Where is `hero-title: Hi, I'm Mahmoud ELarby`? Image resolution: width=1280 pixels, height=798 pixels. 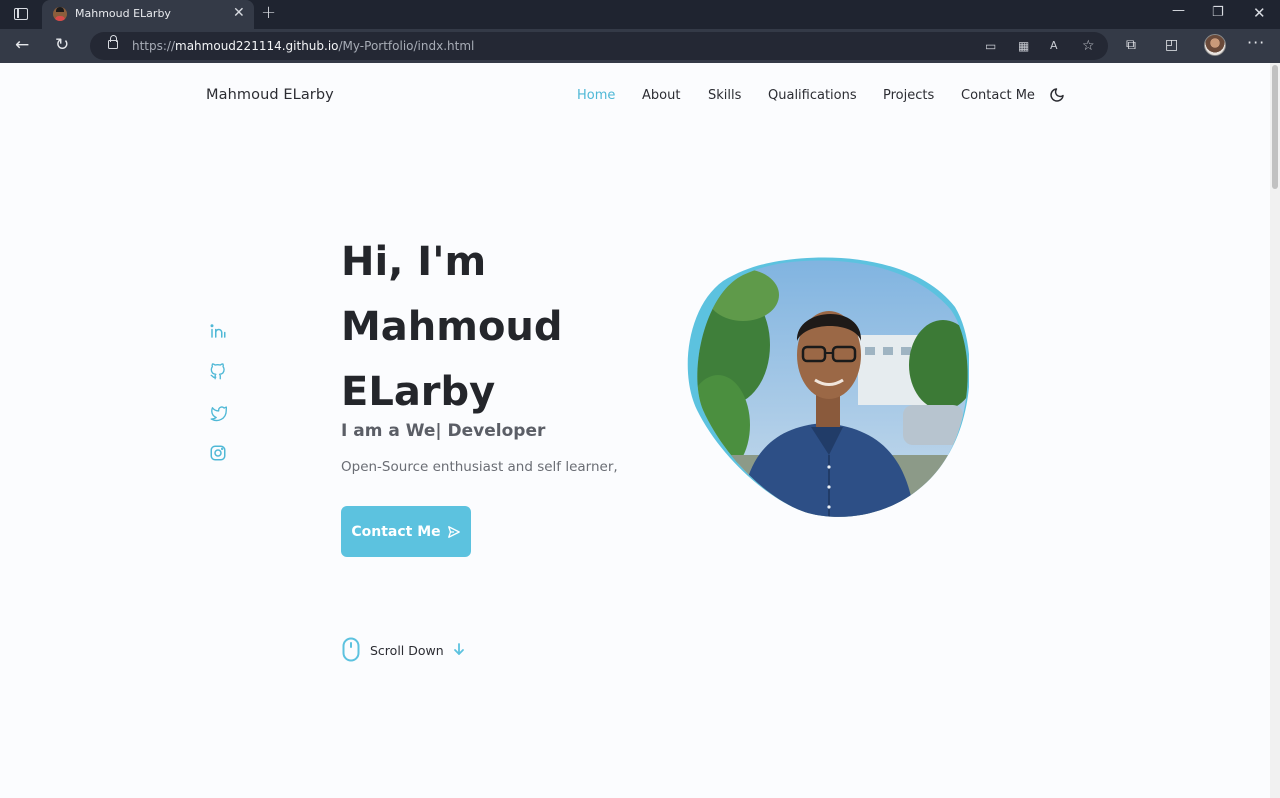 hero-title: Hi, I'm Mahmoud ELarby is located at coordinates (501, 327).